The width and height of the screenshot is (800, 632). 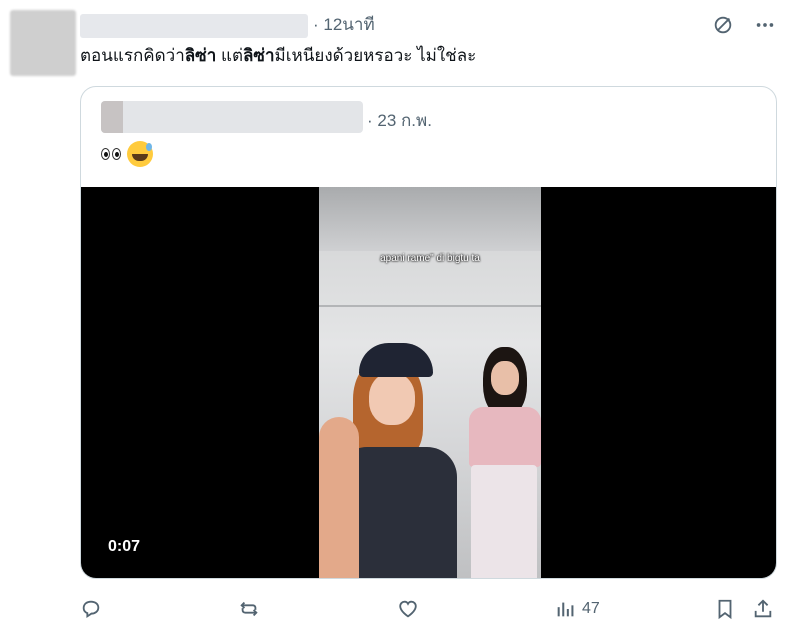 What do you see at coordinates (430, 609) in the screenshot?
I see `post-action-bar: 47` at bounding box center [430, 609].